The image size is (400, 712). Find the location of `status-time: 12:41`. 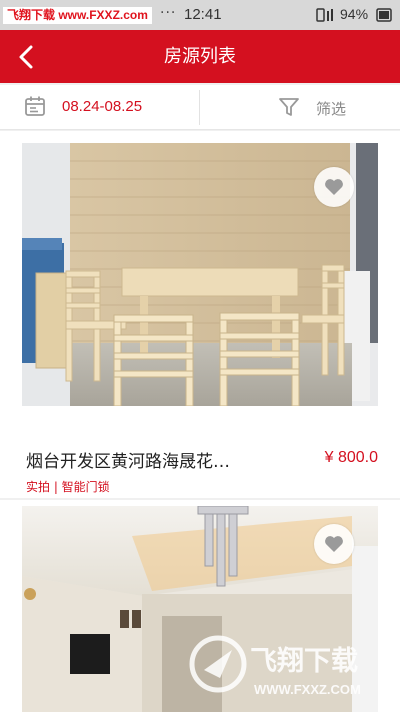

status-time: 12:41 is located at coordinates (203, 14).